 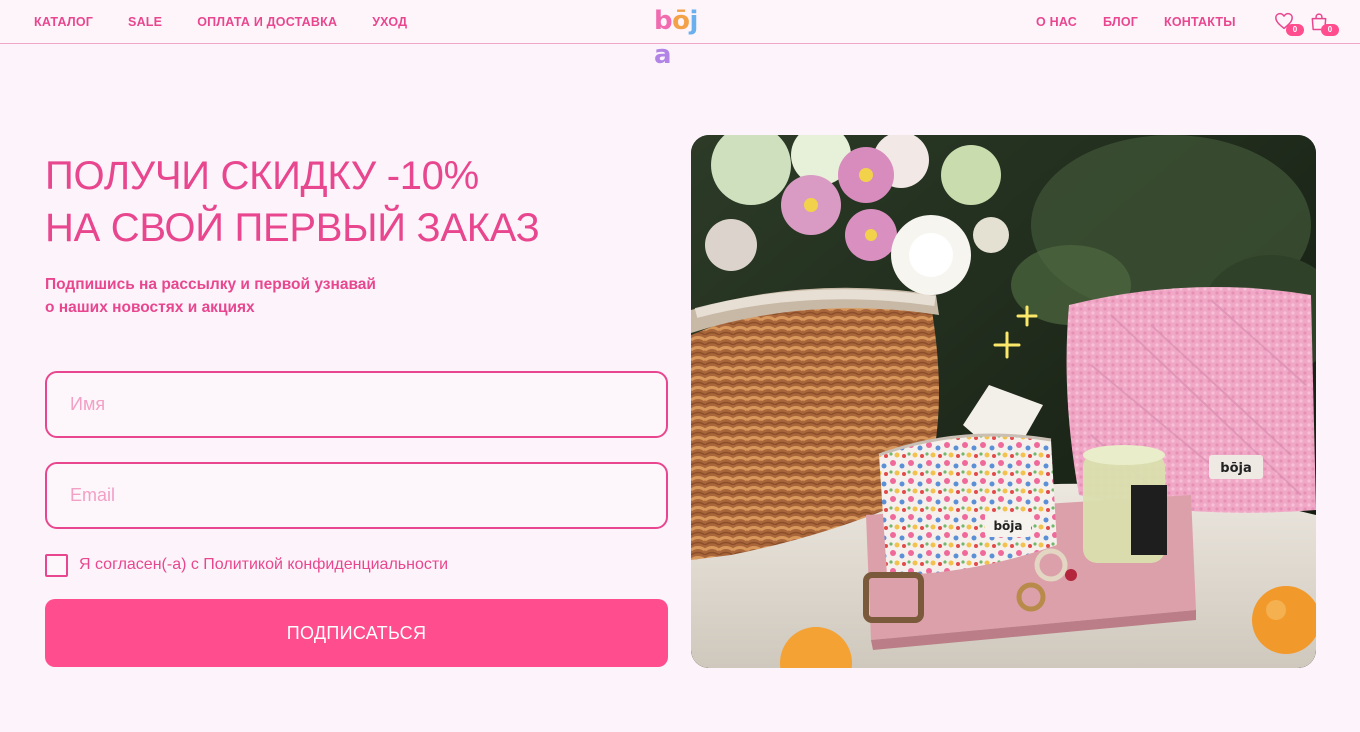 What do you see at coordinates (1330, 30) in the screenshot?
I see `cart-count-badge: 0` at bounding box center [1330, 30].